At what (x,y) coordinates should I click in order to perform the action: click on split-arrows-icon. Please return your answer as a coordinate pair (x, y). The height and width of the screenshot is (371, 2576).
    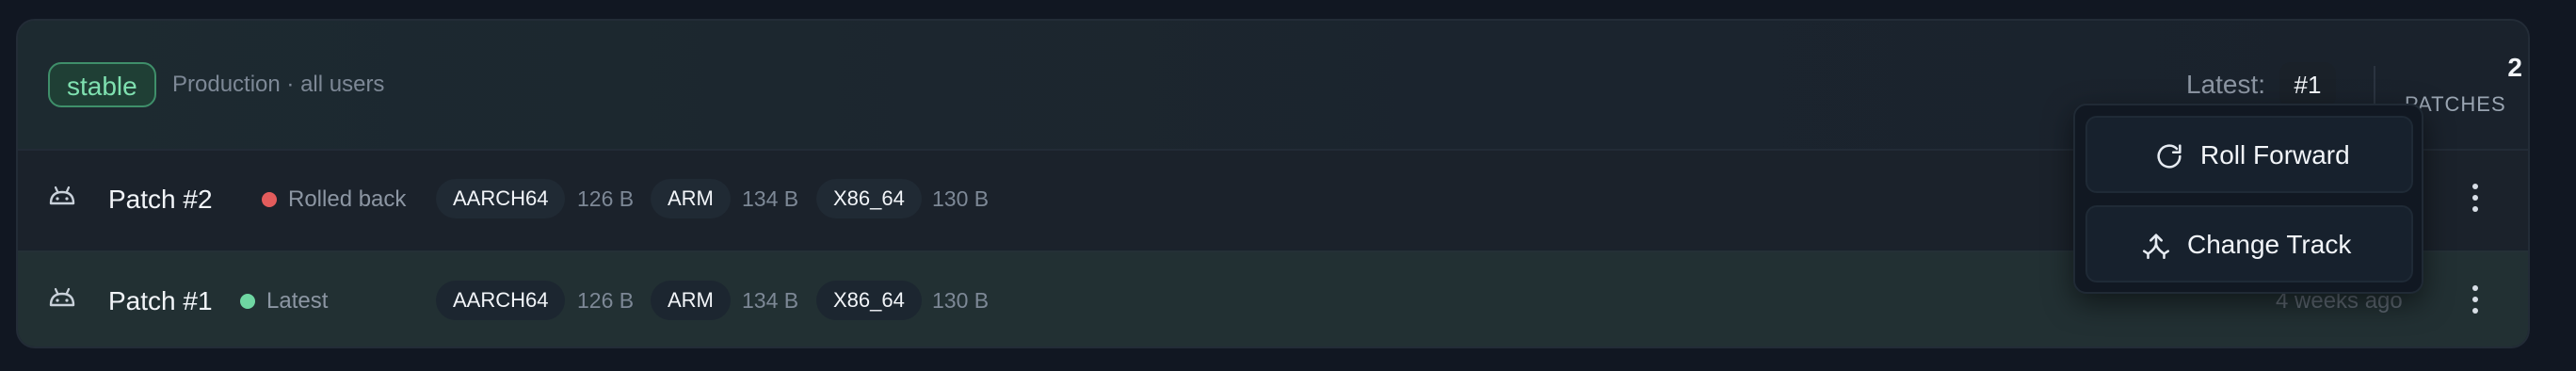
    Looking at the image, I should click on (2156, 247).